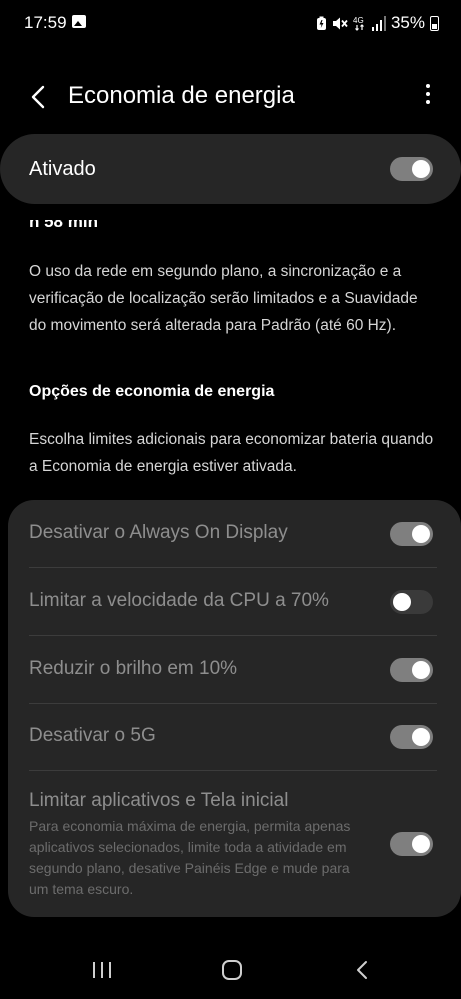 The height and width of the screenshot is (999, 461). I want to click on reduce-brightness-toggle, so click(411, 670).